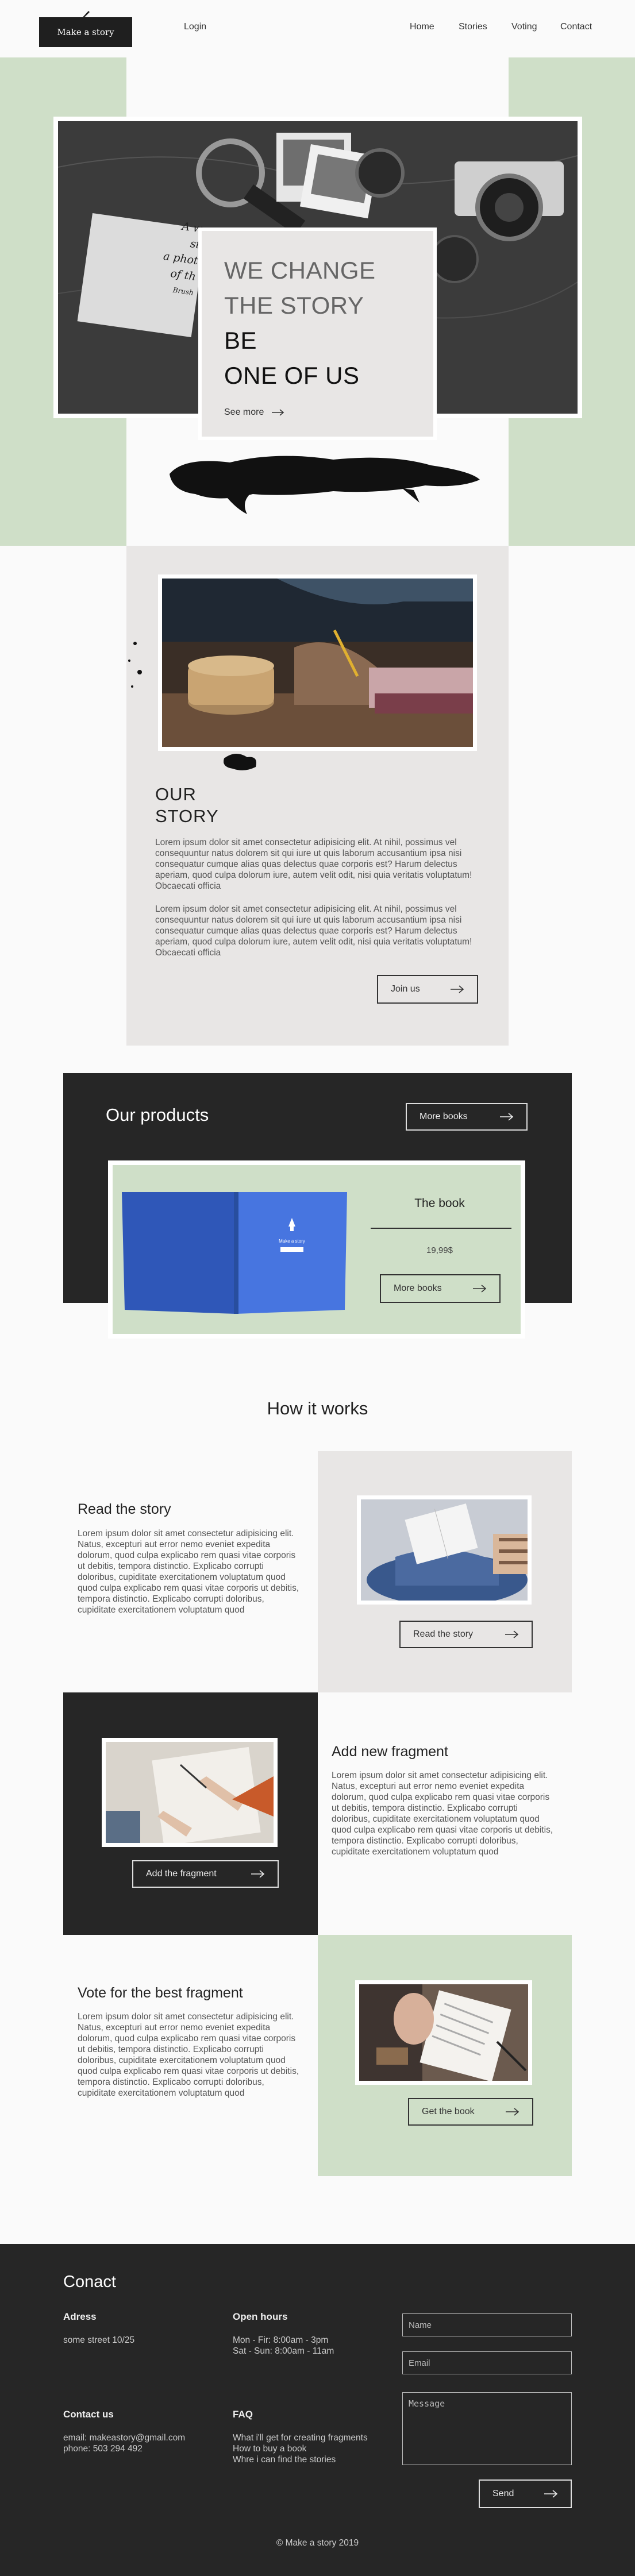 This screenshot has width=635, height=2576. Describe the element at coordinates (300, 323) in the screenshot. I see `hero-title: WE CHANGE THE STORY BE ONE OF US` at that location.